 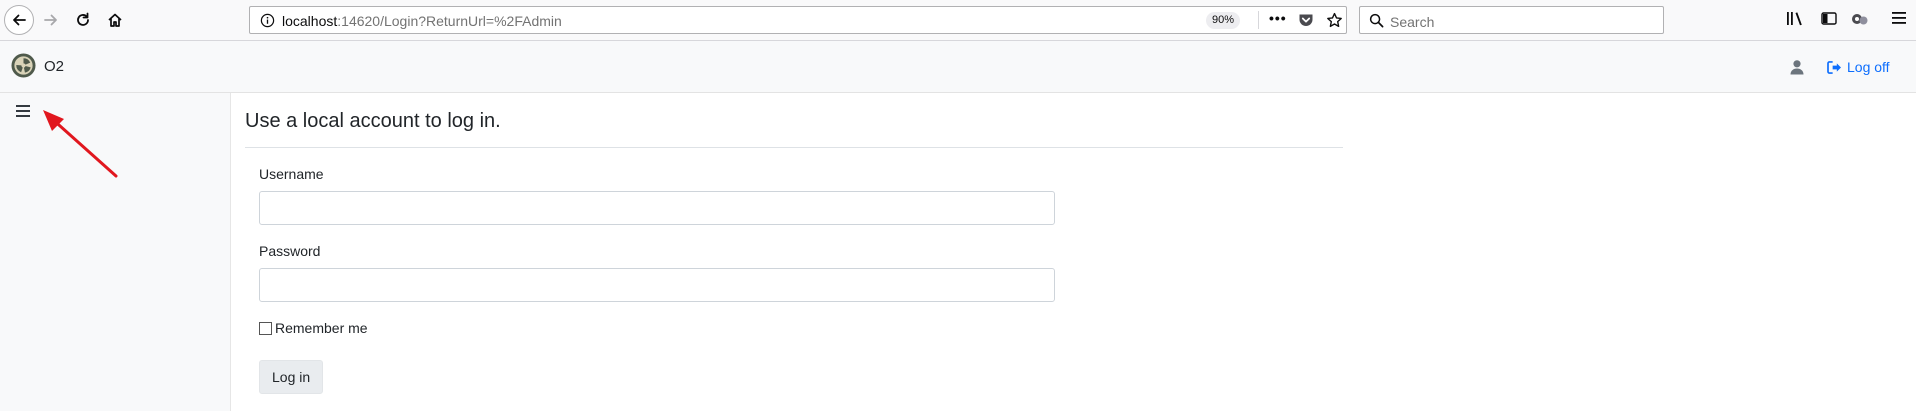 I want to click on logoff-label: Log off, so click(x=1868, y=67).